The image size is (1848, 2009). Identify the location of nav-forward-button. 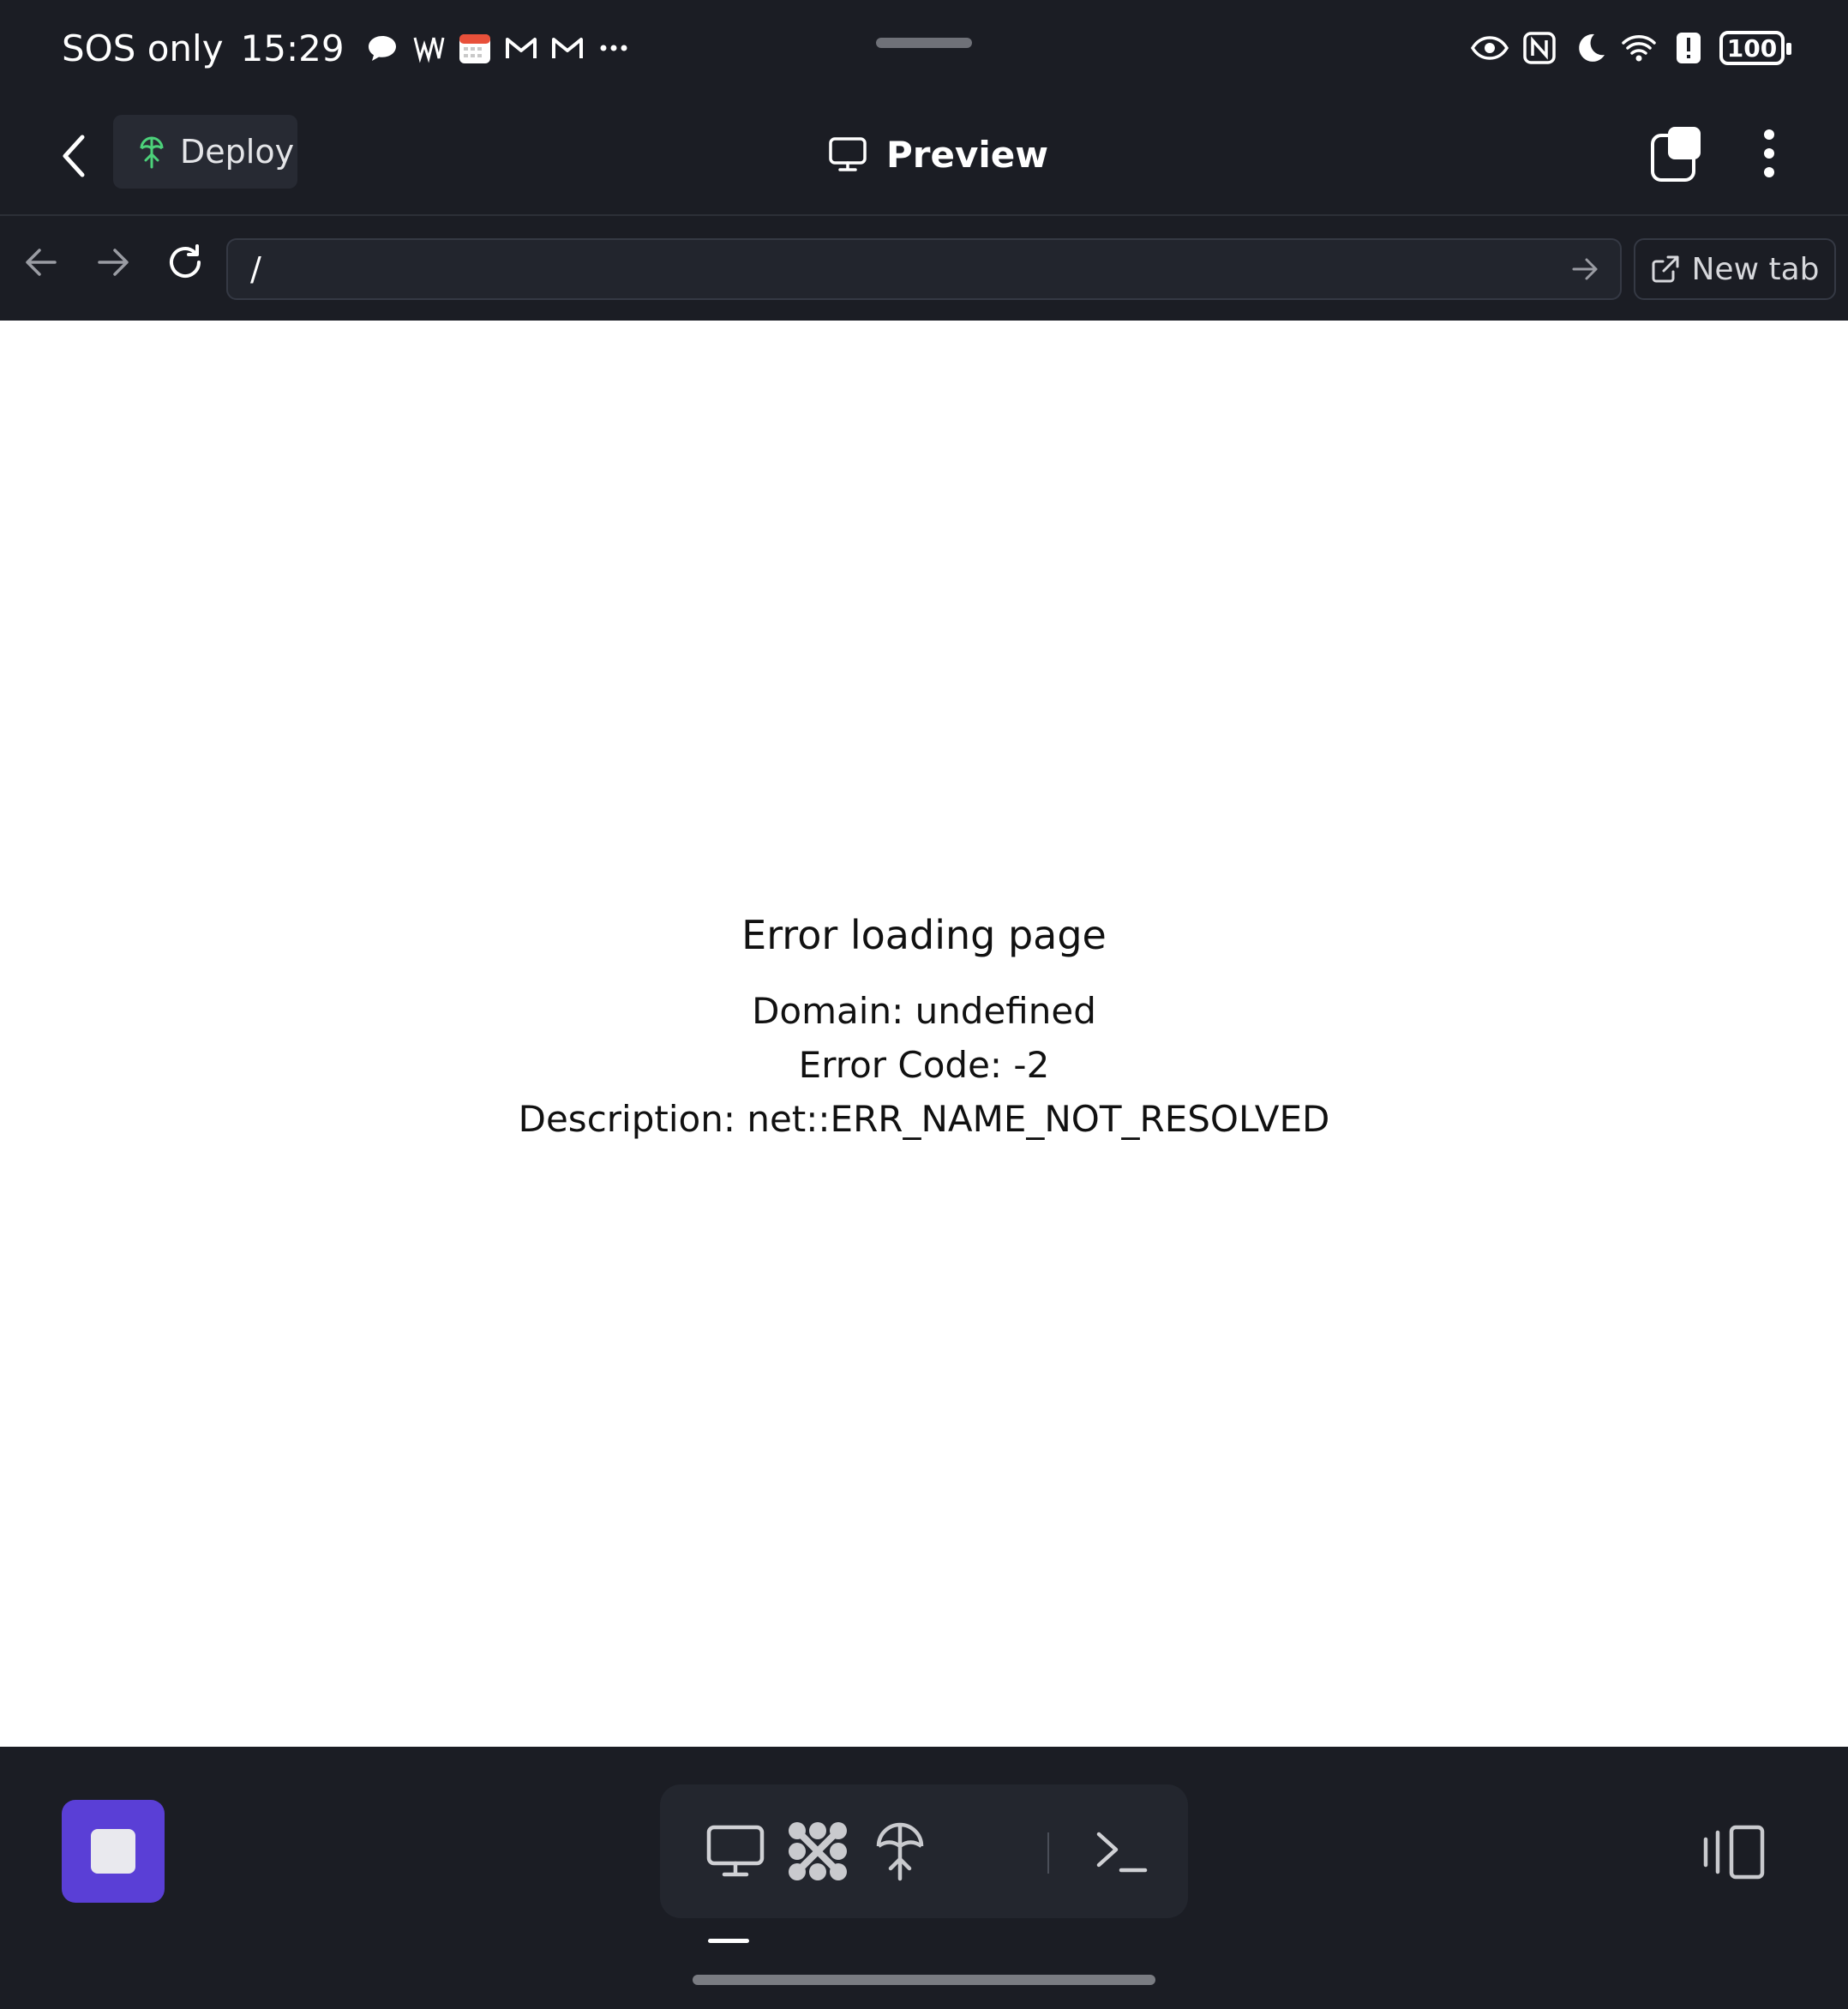
(113, 262).